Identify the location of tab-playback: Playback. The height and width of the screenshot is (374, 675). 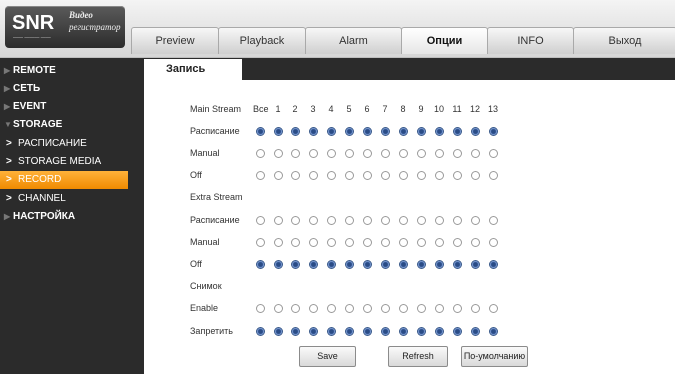
(262, 40).